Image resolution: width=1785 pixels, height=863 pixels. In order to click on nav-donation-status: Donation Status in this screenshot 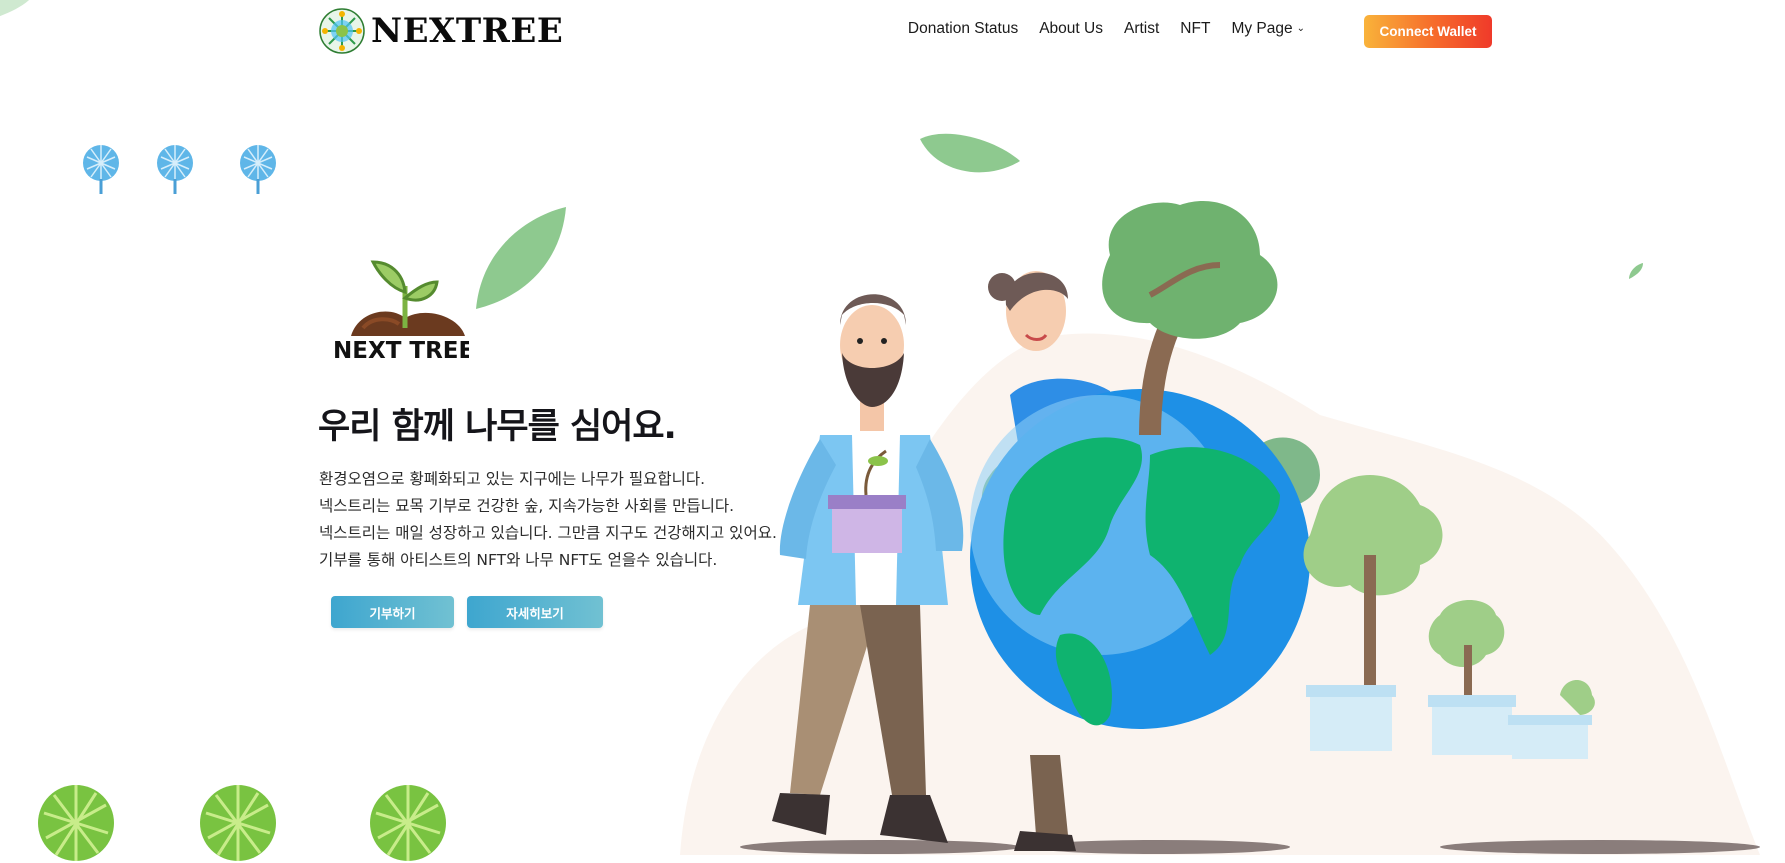, I will do `click(963, 29)`.